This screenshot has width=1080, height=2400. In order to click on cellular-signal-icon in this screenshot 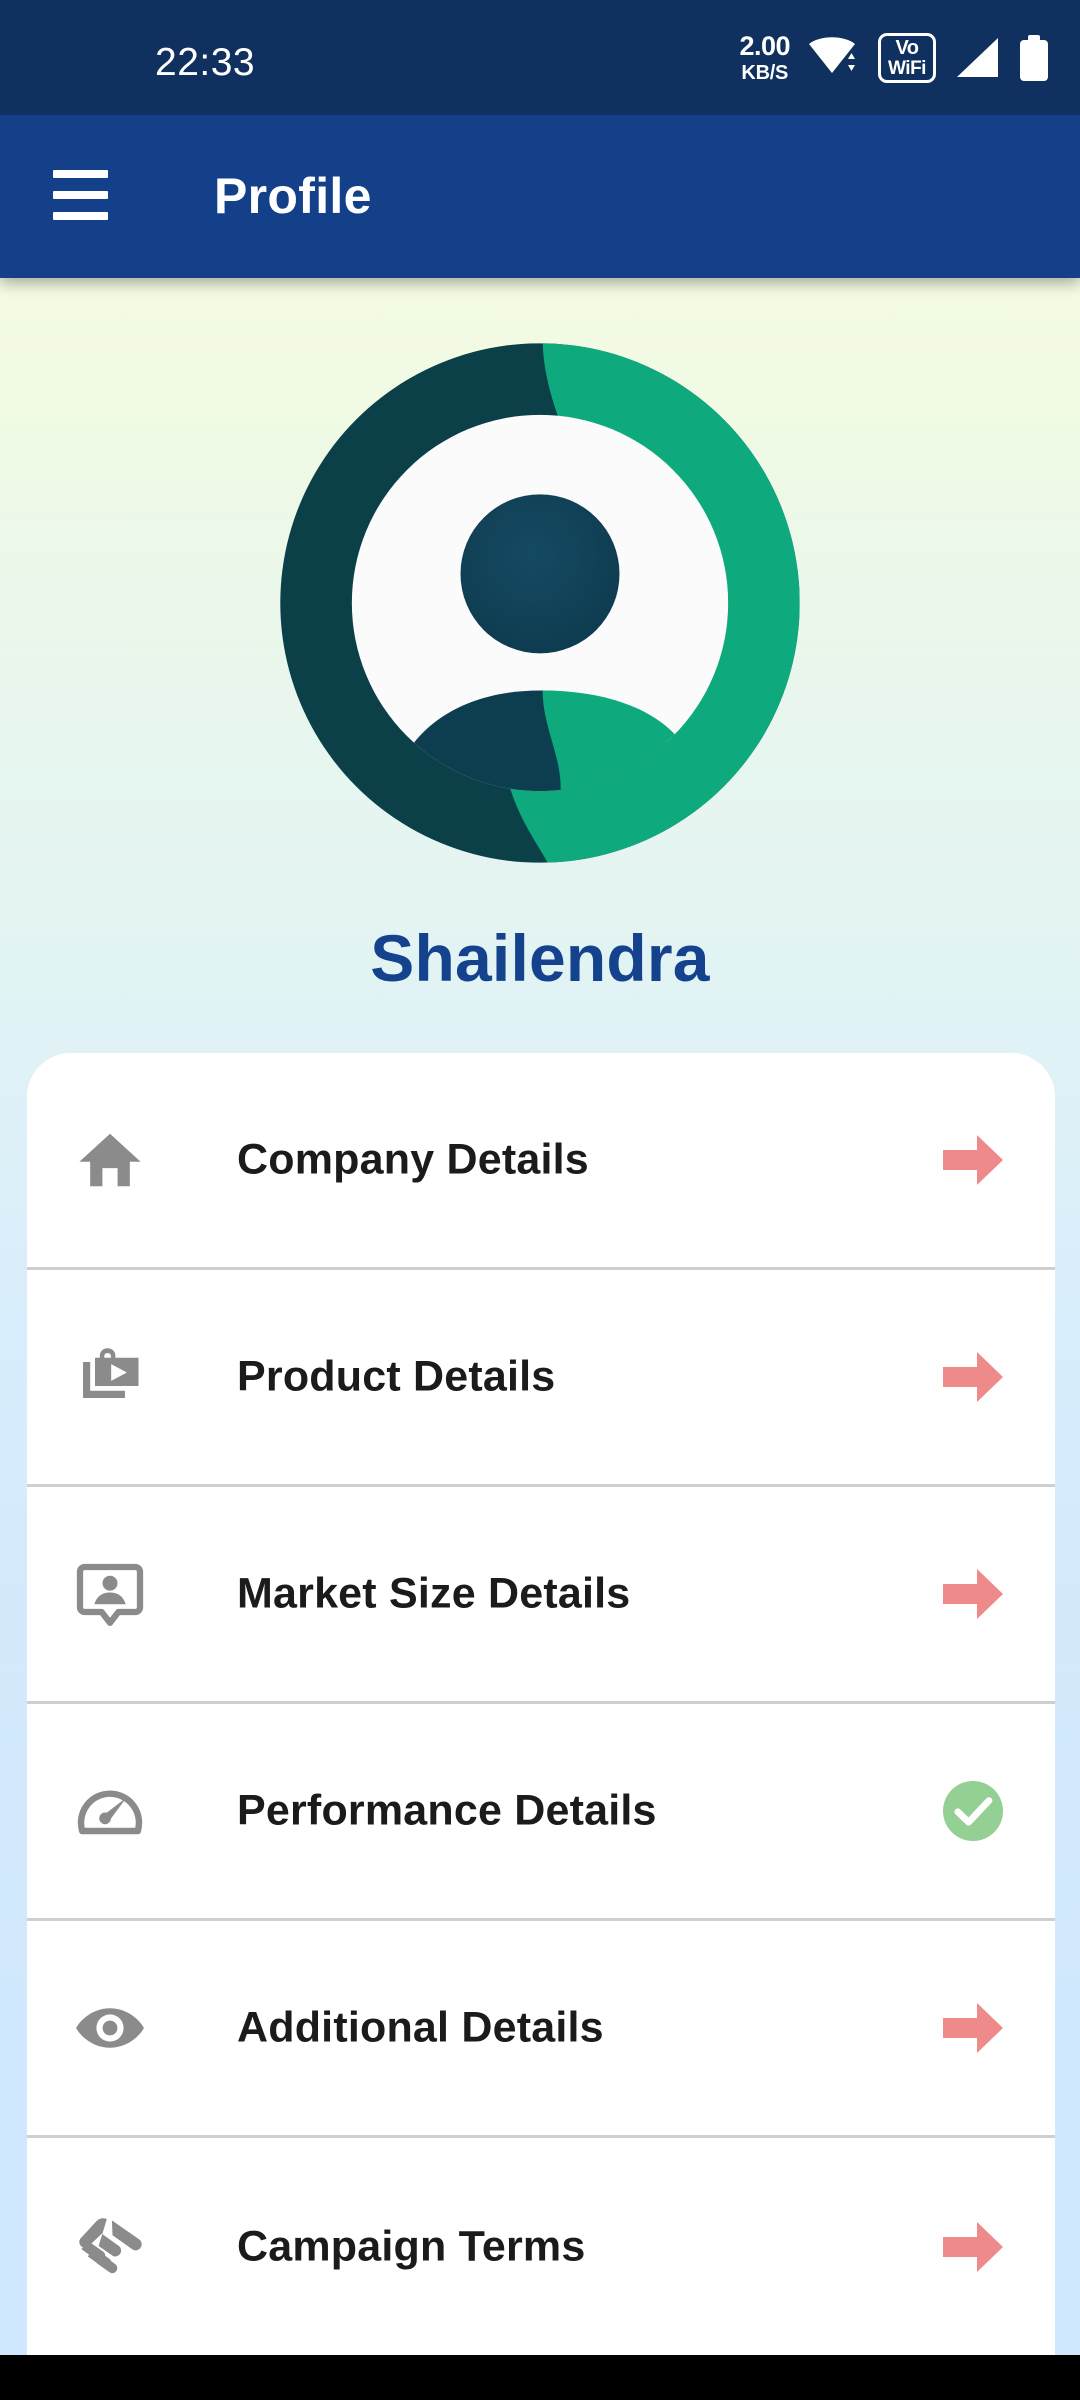, I will do `click(977, 57)`.